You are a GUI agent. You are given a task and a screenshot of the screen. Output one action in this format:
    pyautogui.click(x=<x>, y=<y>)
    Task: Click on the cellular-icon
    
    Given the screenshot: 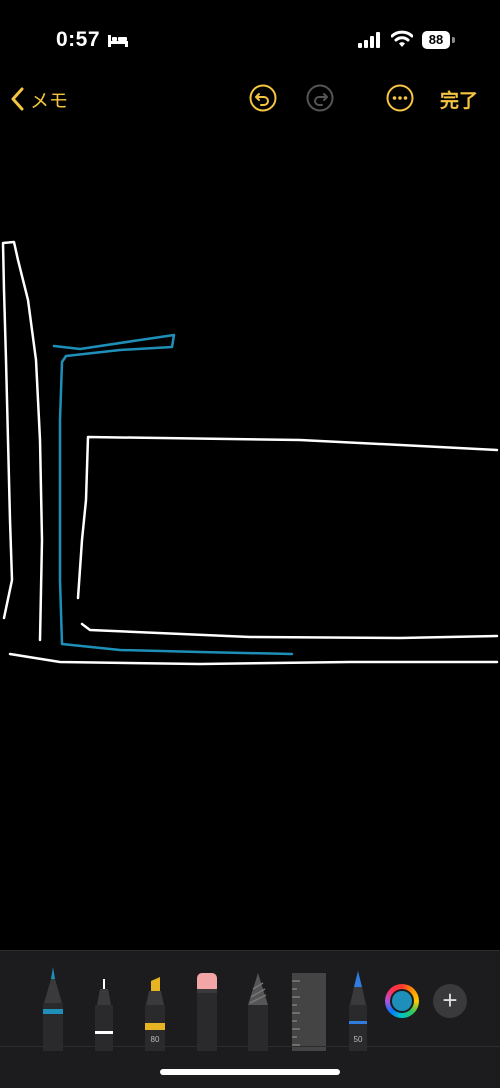 What is the action you would take?
    pyautogui.click(x=369, y=40)
    